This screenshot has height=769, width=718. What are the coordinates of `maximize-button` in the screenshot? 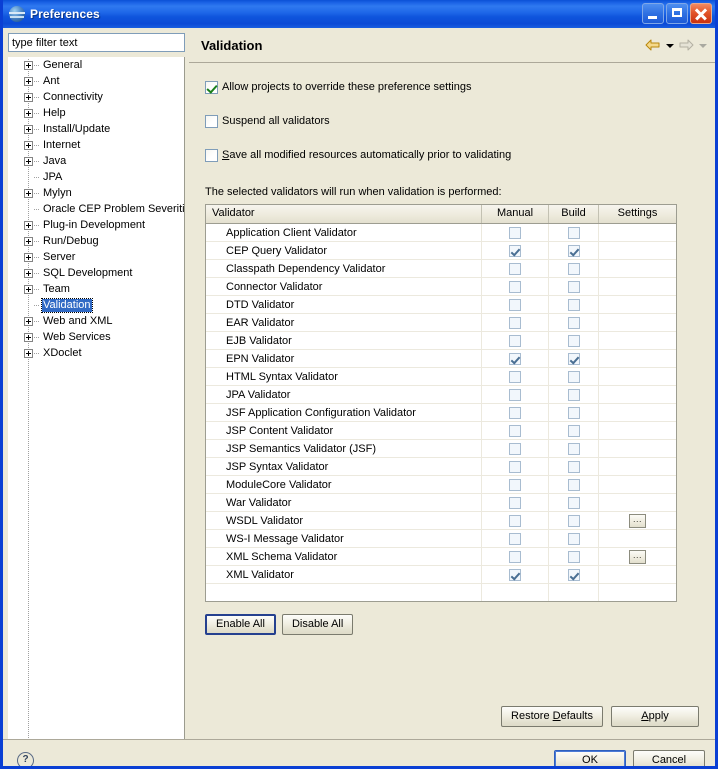 It's located at (677, 13).